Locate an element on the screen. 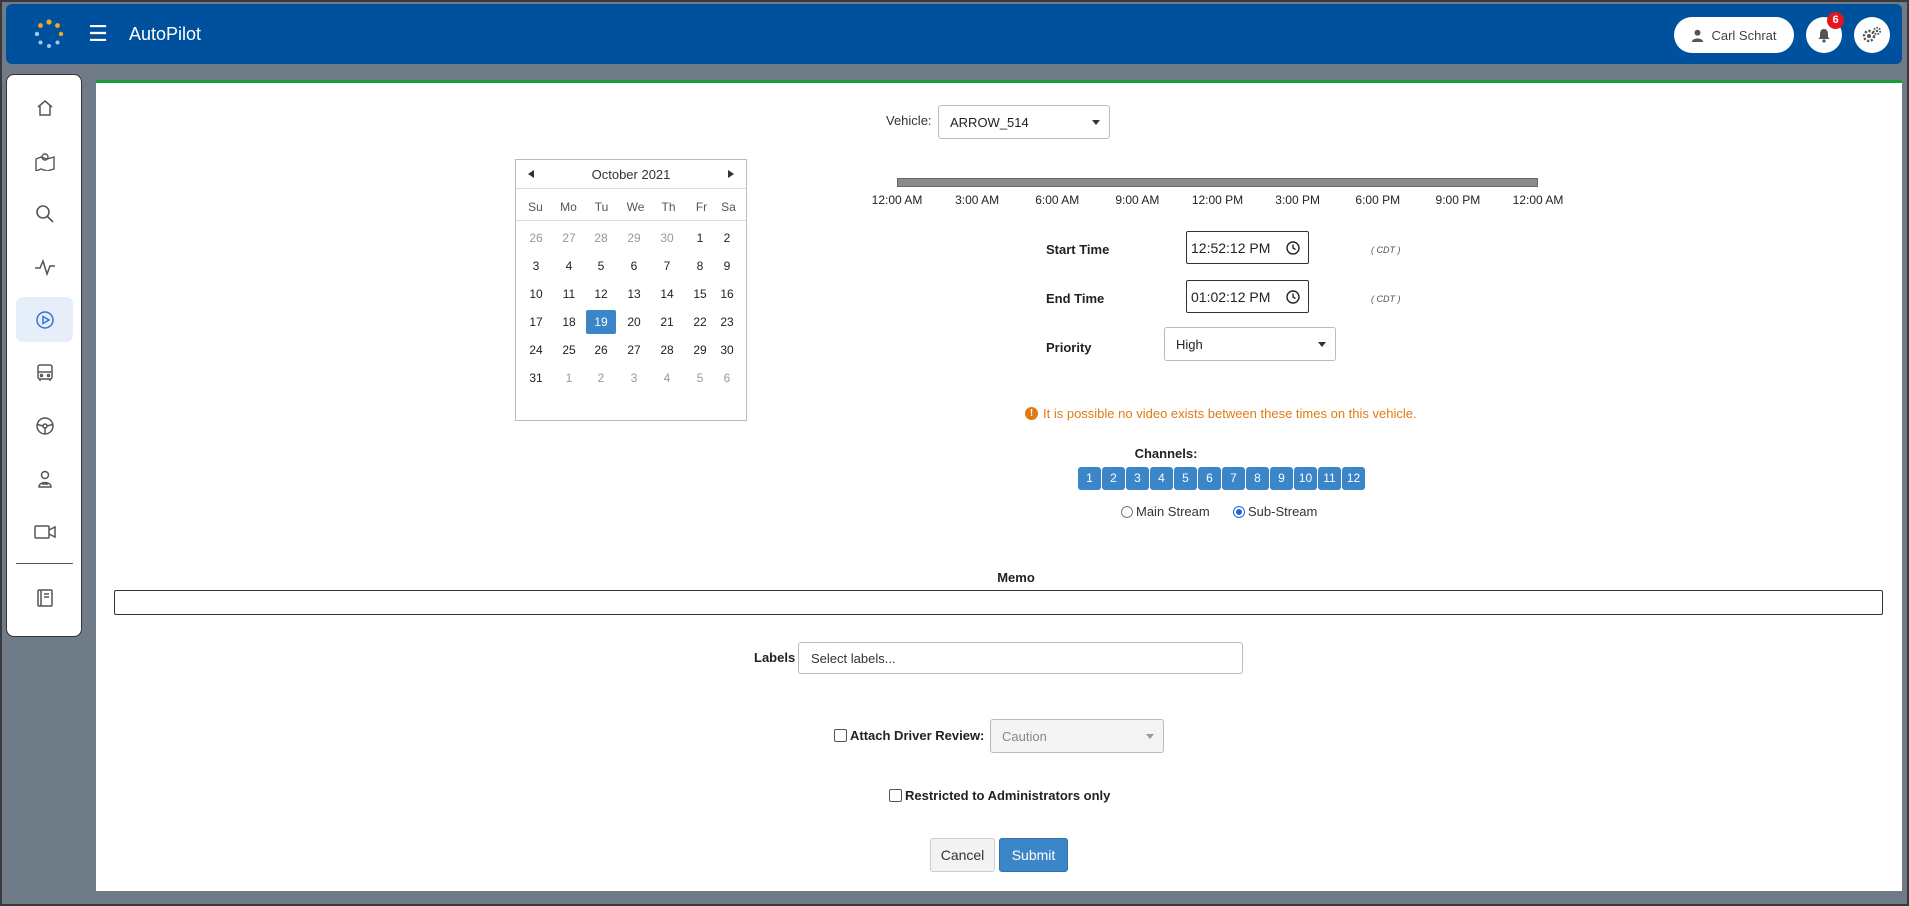 The width and height of the screenshot is (1909, 906). driver-icon is located at coordinates (44, 479).